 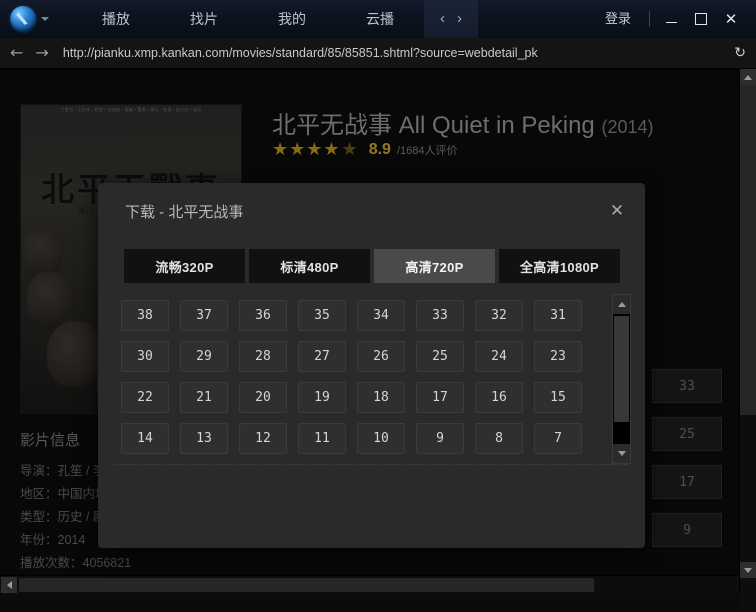 What do you see at coordinates (440, 397) in the screenshot?
I see `episode-cell: 17` at bounding box center [440, 397].